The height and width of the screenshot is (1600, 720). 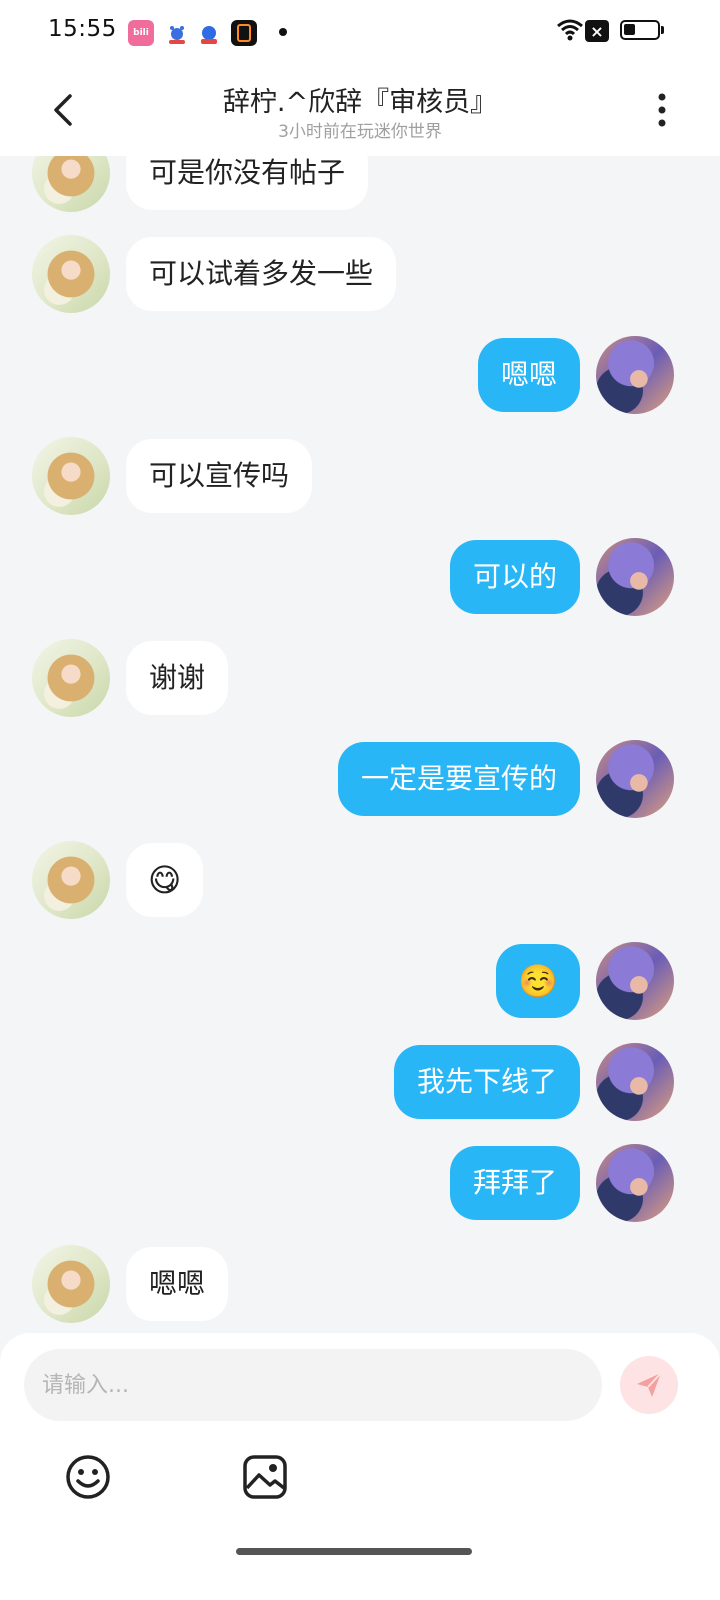 I want to click on image-picture-icon, so click(x=265, y=1477).